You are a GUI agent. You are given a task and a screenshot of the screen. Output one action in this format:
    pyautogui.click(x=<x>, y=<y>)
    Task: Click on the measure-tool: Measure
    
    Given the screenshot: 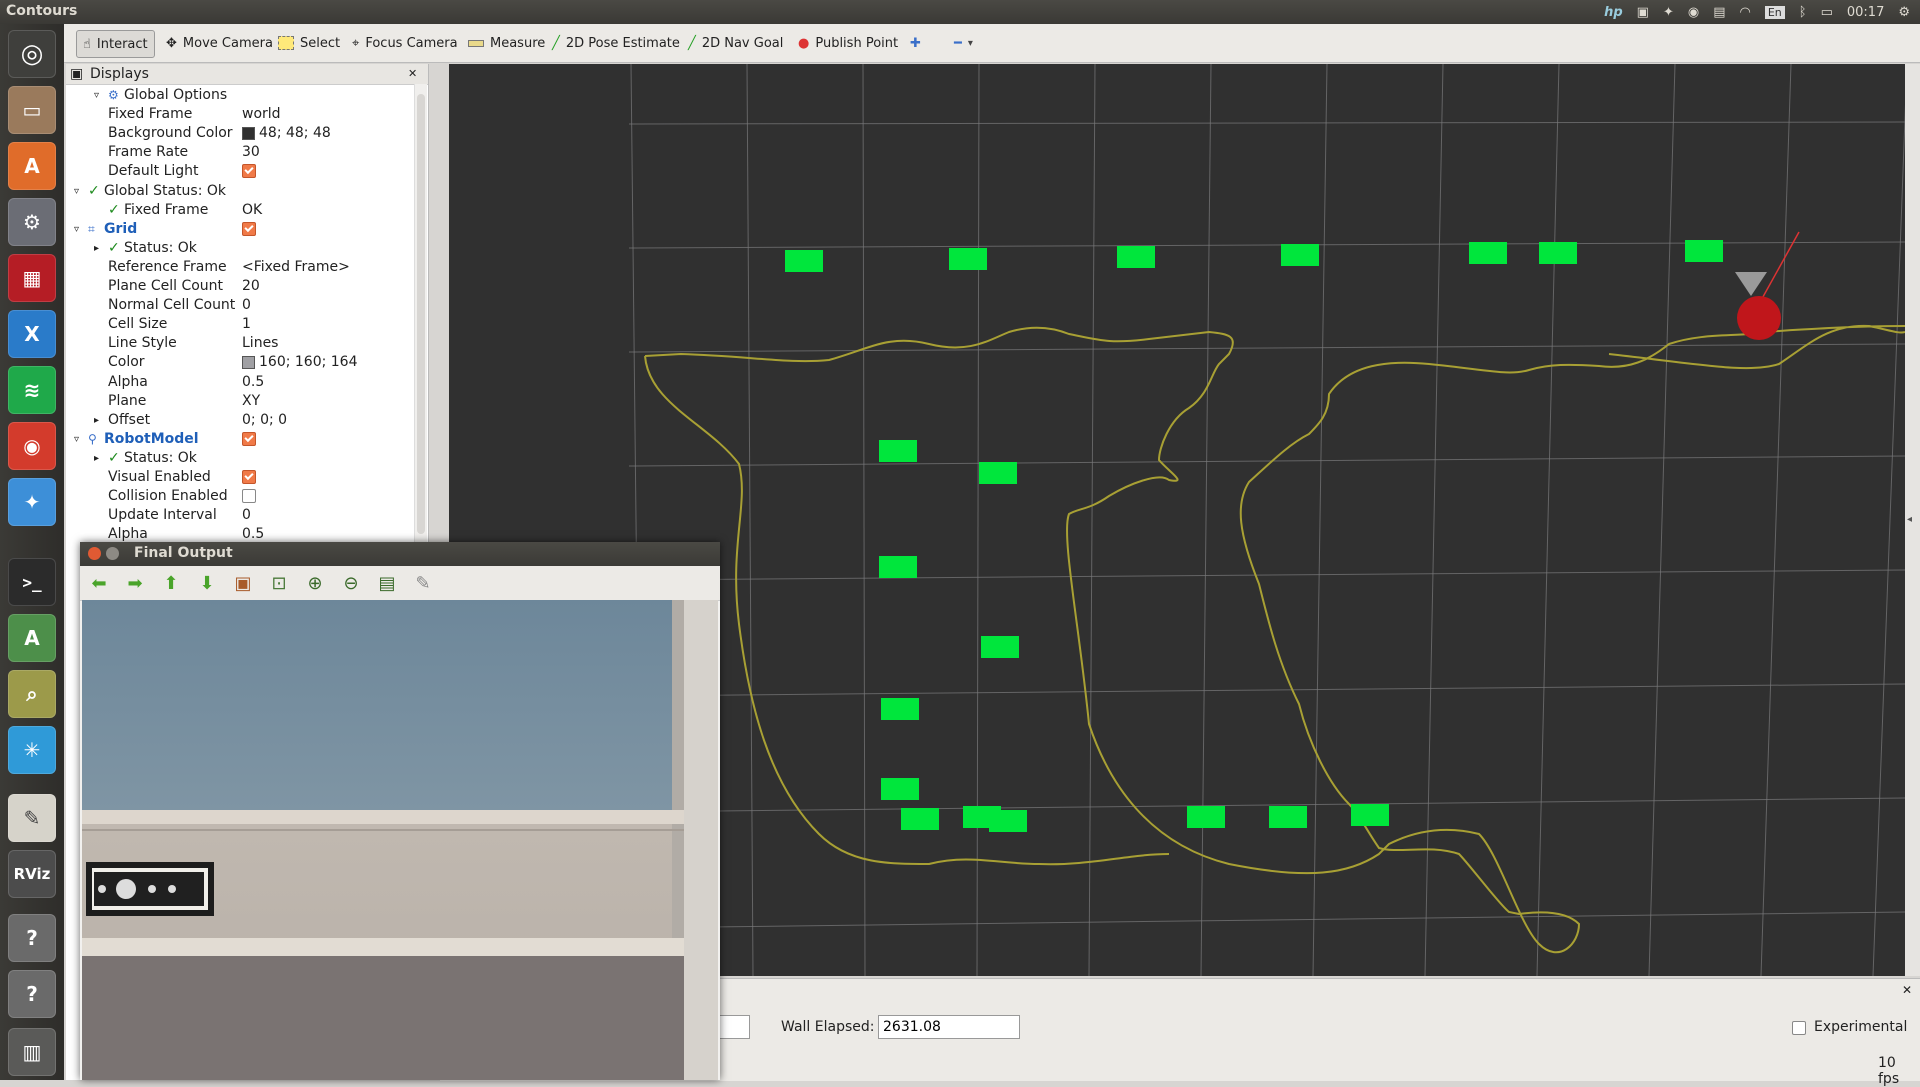 What is the action you would take?
    pyautogui.click(x=506, y=43)
    